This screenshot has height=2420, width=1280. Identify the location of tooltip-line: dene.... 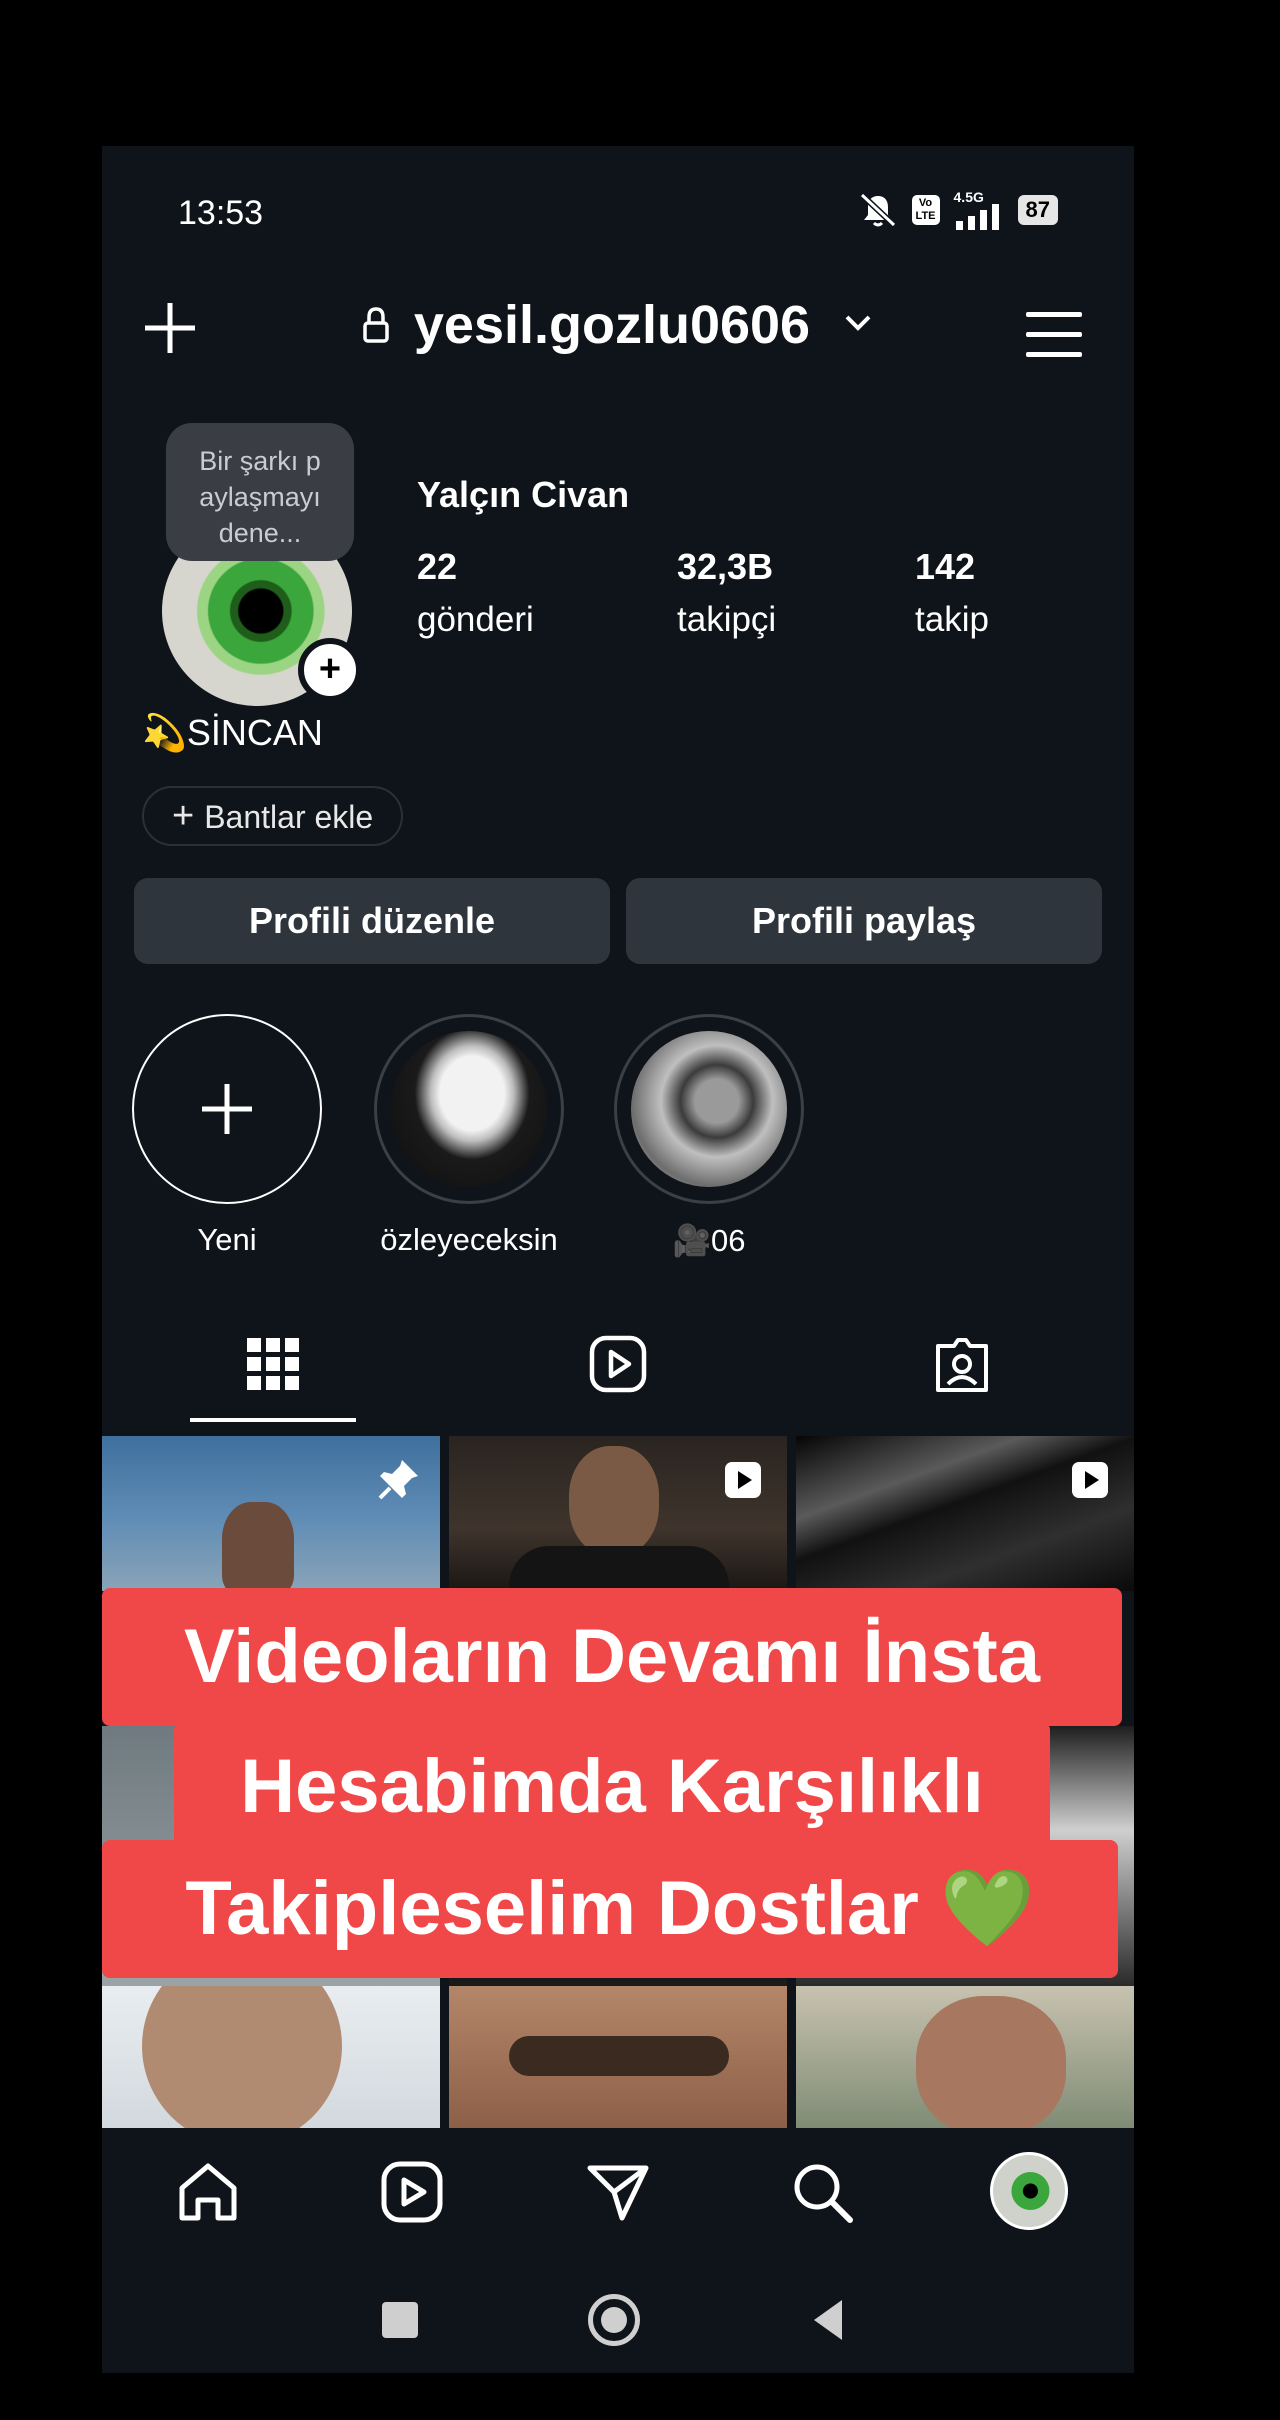
(260, 533).